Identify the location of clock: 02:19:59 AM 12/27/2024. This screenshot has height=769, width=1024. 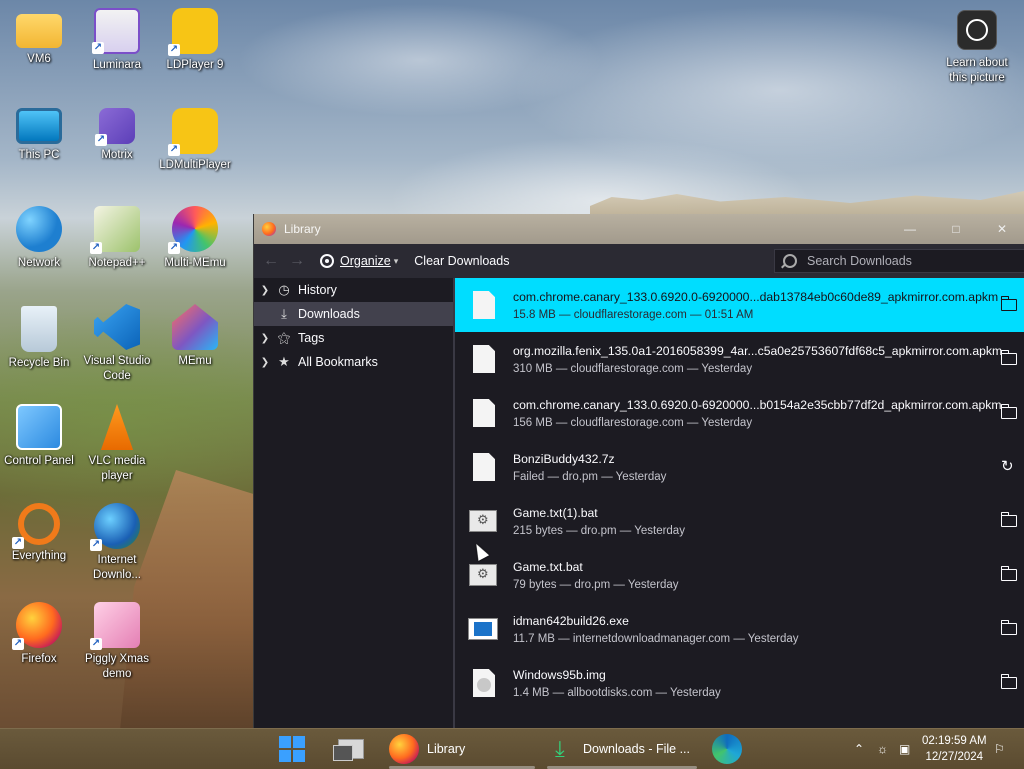
(957, 749).